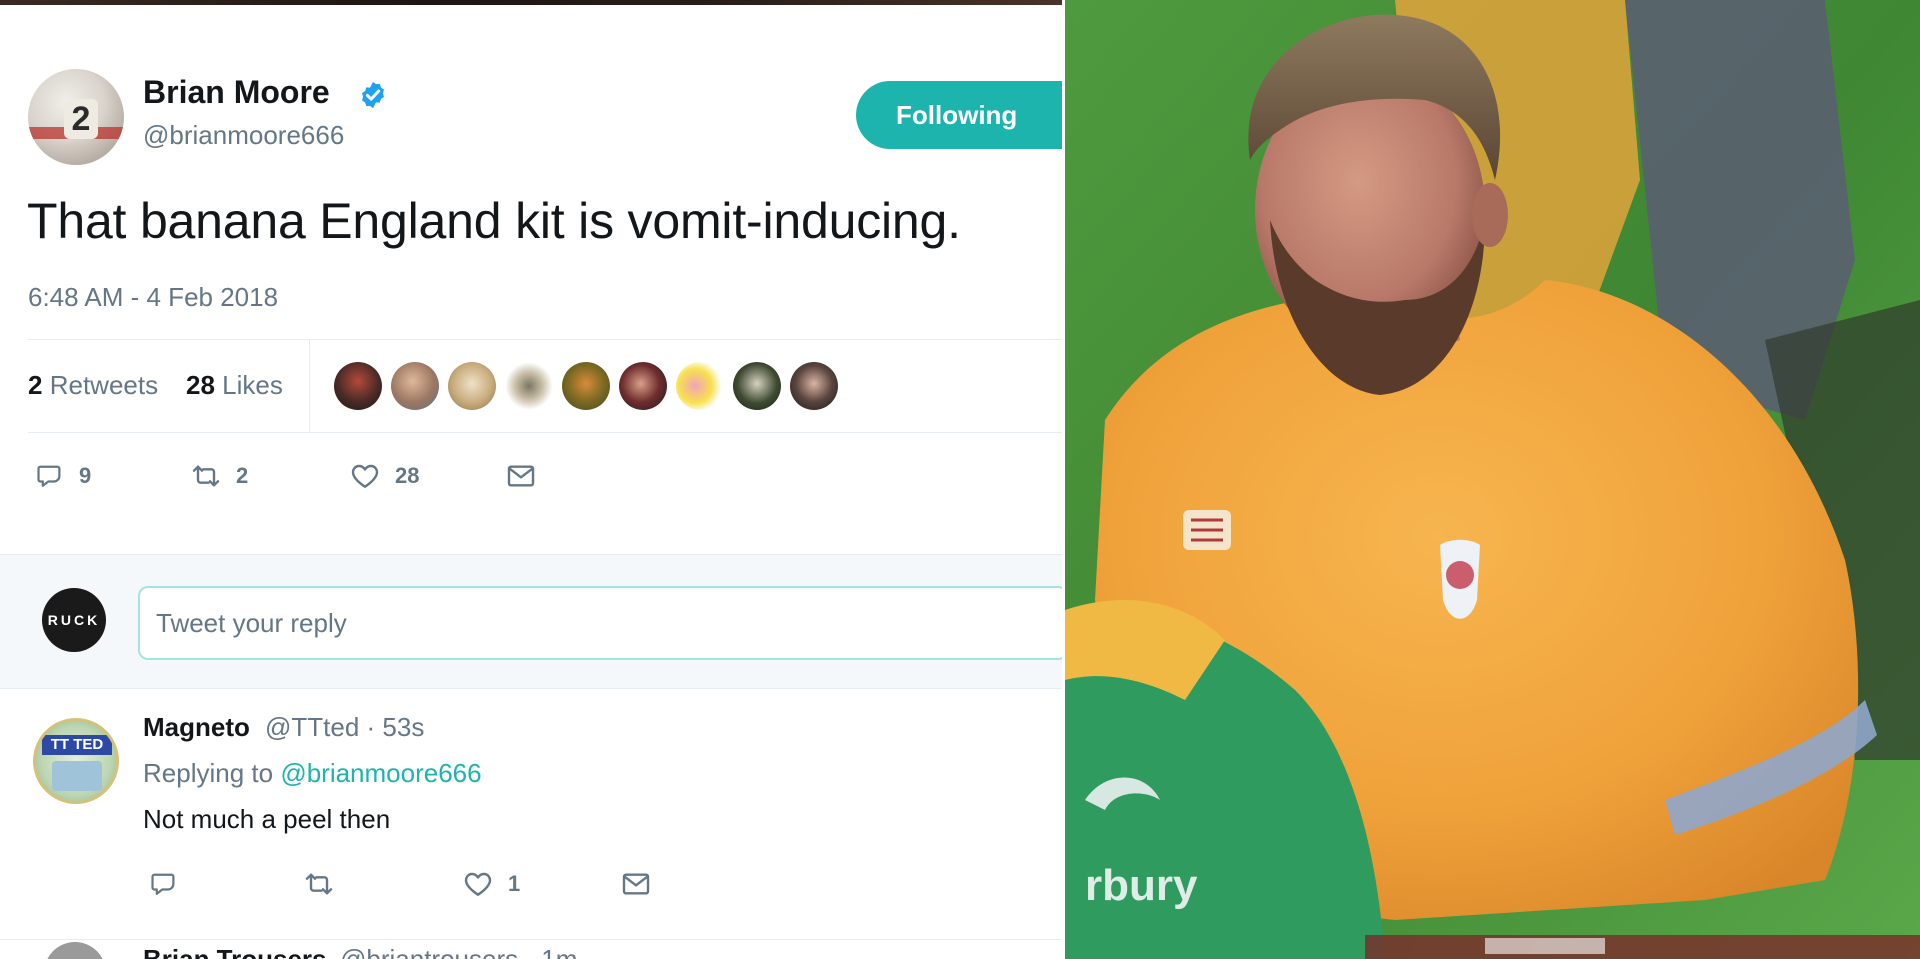 The width and height of the screenshot is (1920, 959). Describe the element at coordinates (384, 476) in the screenshot. I see `like-action: 28` at that location.